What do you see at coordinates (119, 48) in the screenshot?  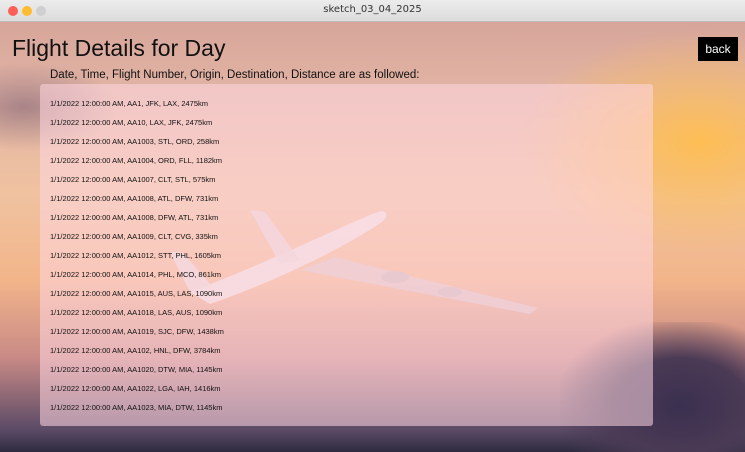 I see `page-title: Flight Details for Day` at bounding box center [119, 48].